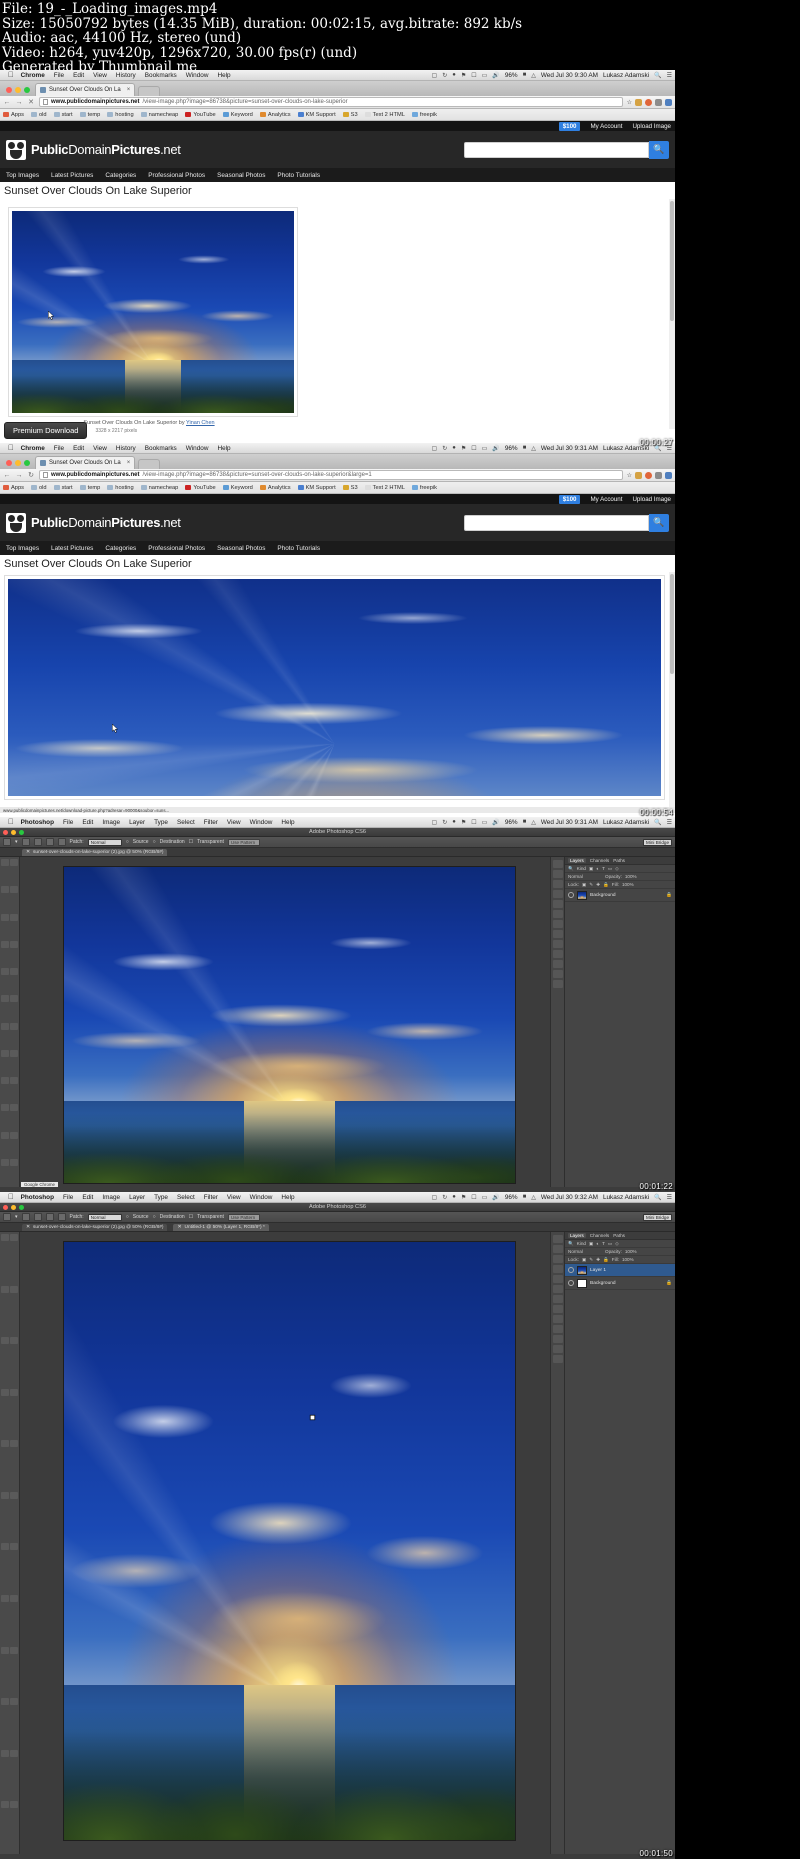 Image resolution: width=800 pixels, height=1859 pixels. What do you see at coordinates (37, 842) in the screenshot?
I see `add-selection-icon` at bounding box center [37, 842].